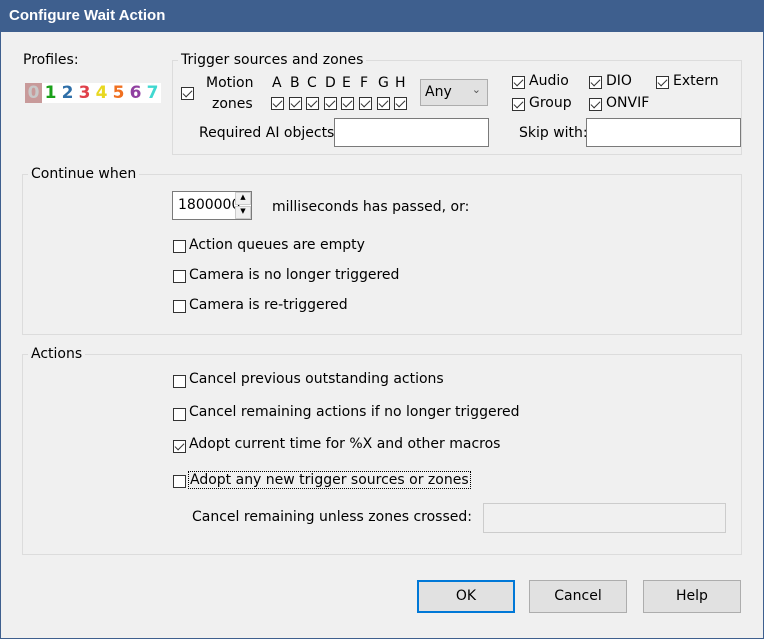 Image resolution: width=764 pixels, height=639 pixels. What do you see at coordinates (67, 93) in the screenshot?
I see `profile-2: 2` at bounding box center [67, 93].